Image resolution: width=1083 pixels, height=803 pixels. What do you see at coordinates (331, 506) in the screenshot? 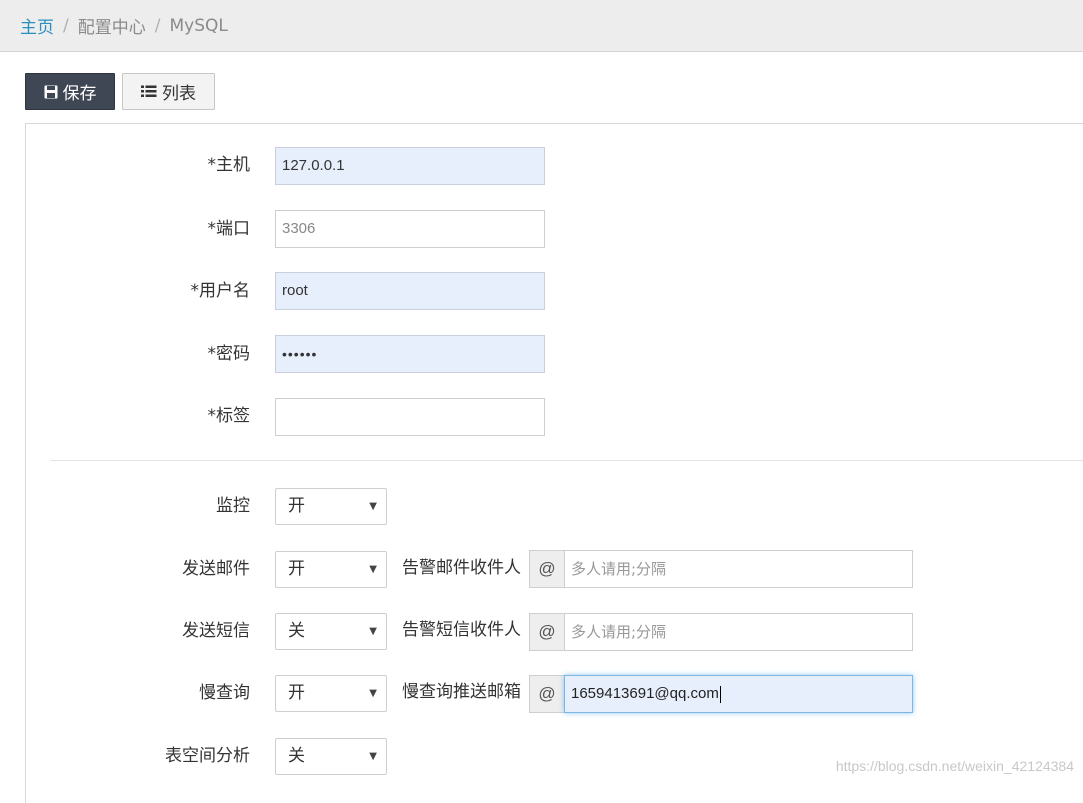
I see `monitor-select: 开 ▼` at bounding box center [331, 506].